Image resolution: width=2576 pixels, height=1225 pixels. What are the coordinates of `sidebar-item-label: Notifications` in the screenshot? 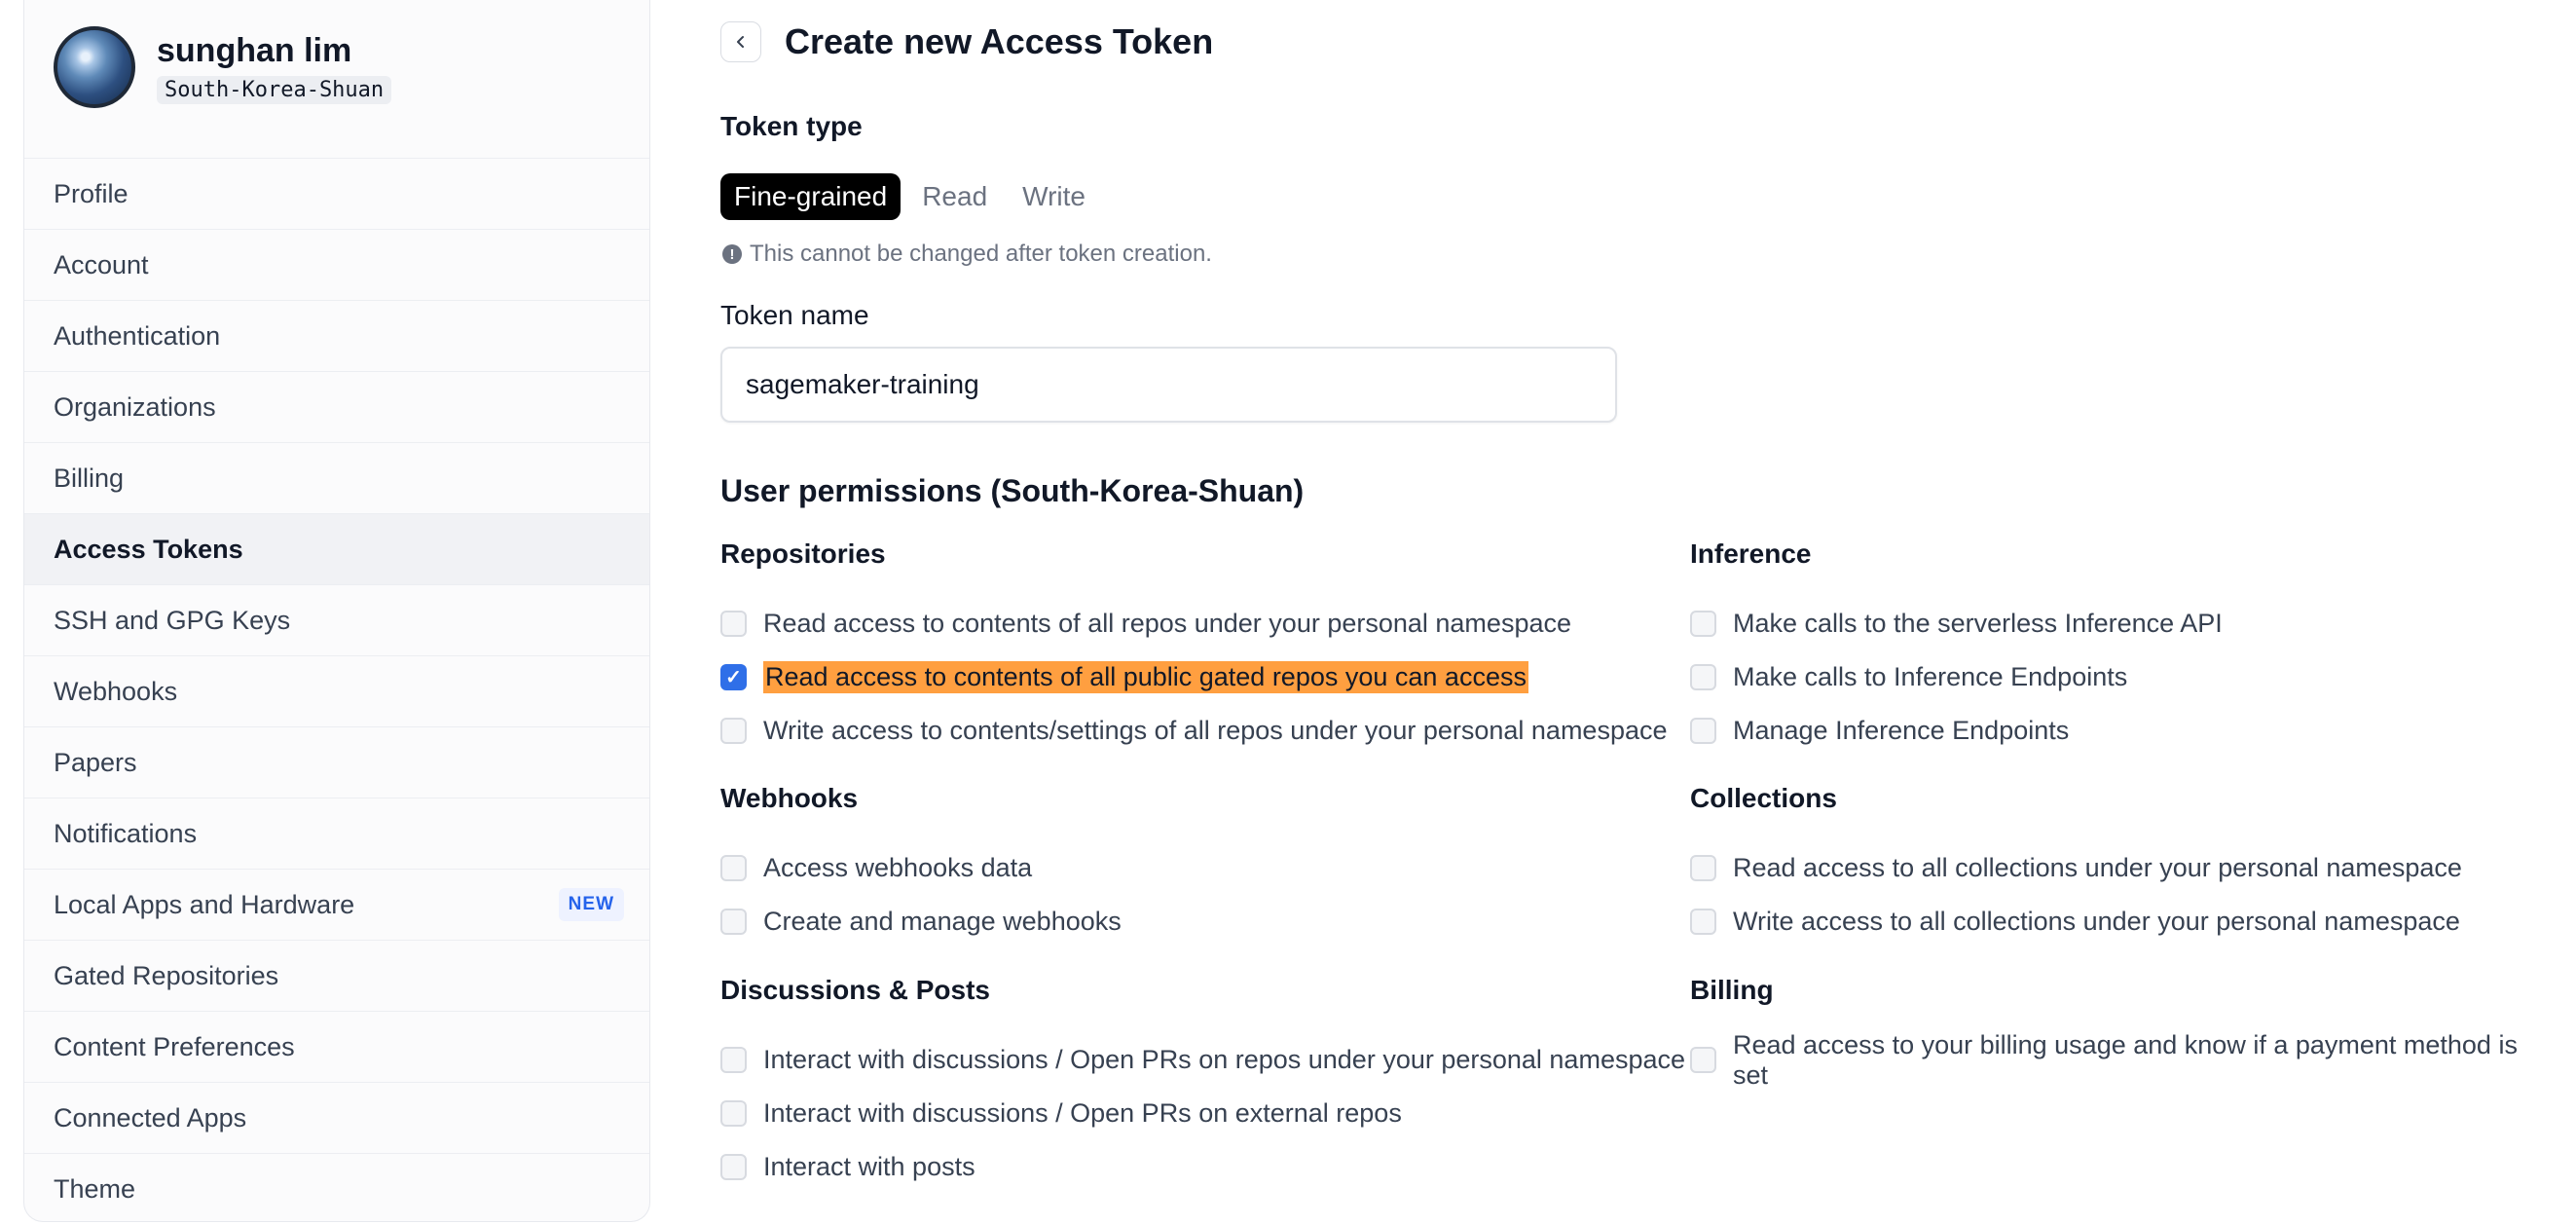 It's located at (126, 833).